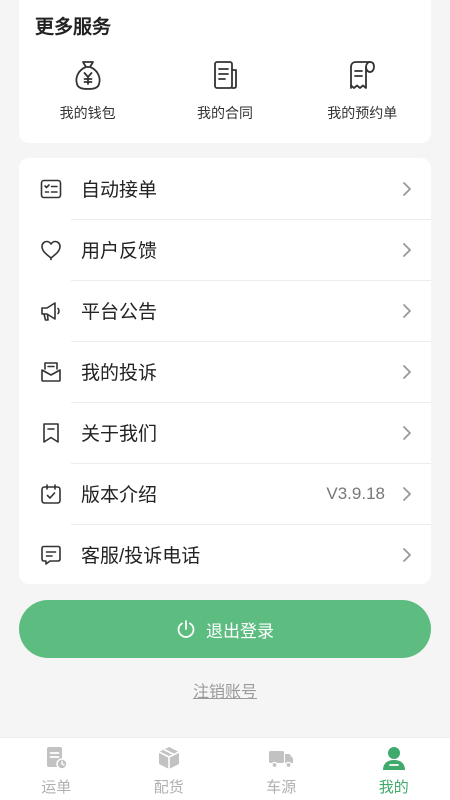  Describe the element at coordinates (87, 113) in the screenshot. I see `service-label: 我的钱包` at that location.